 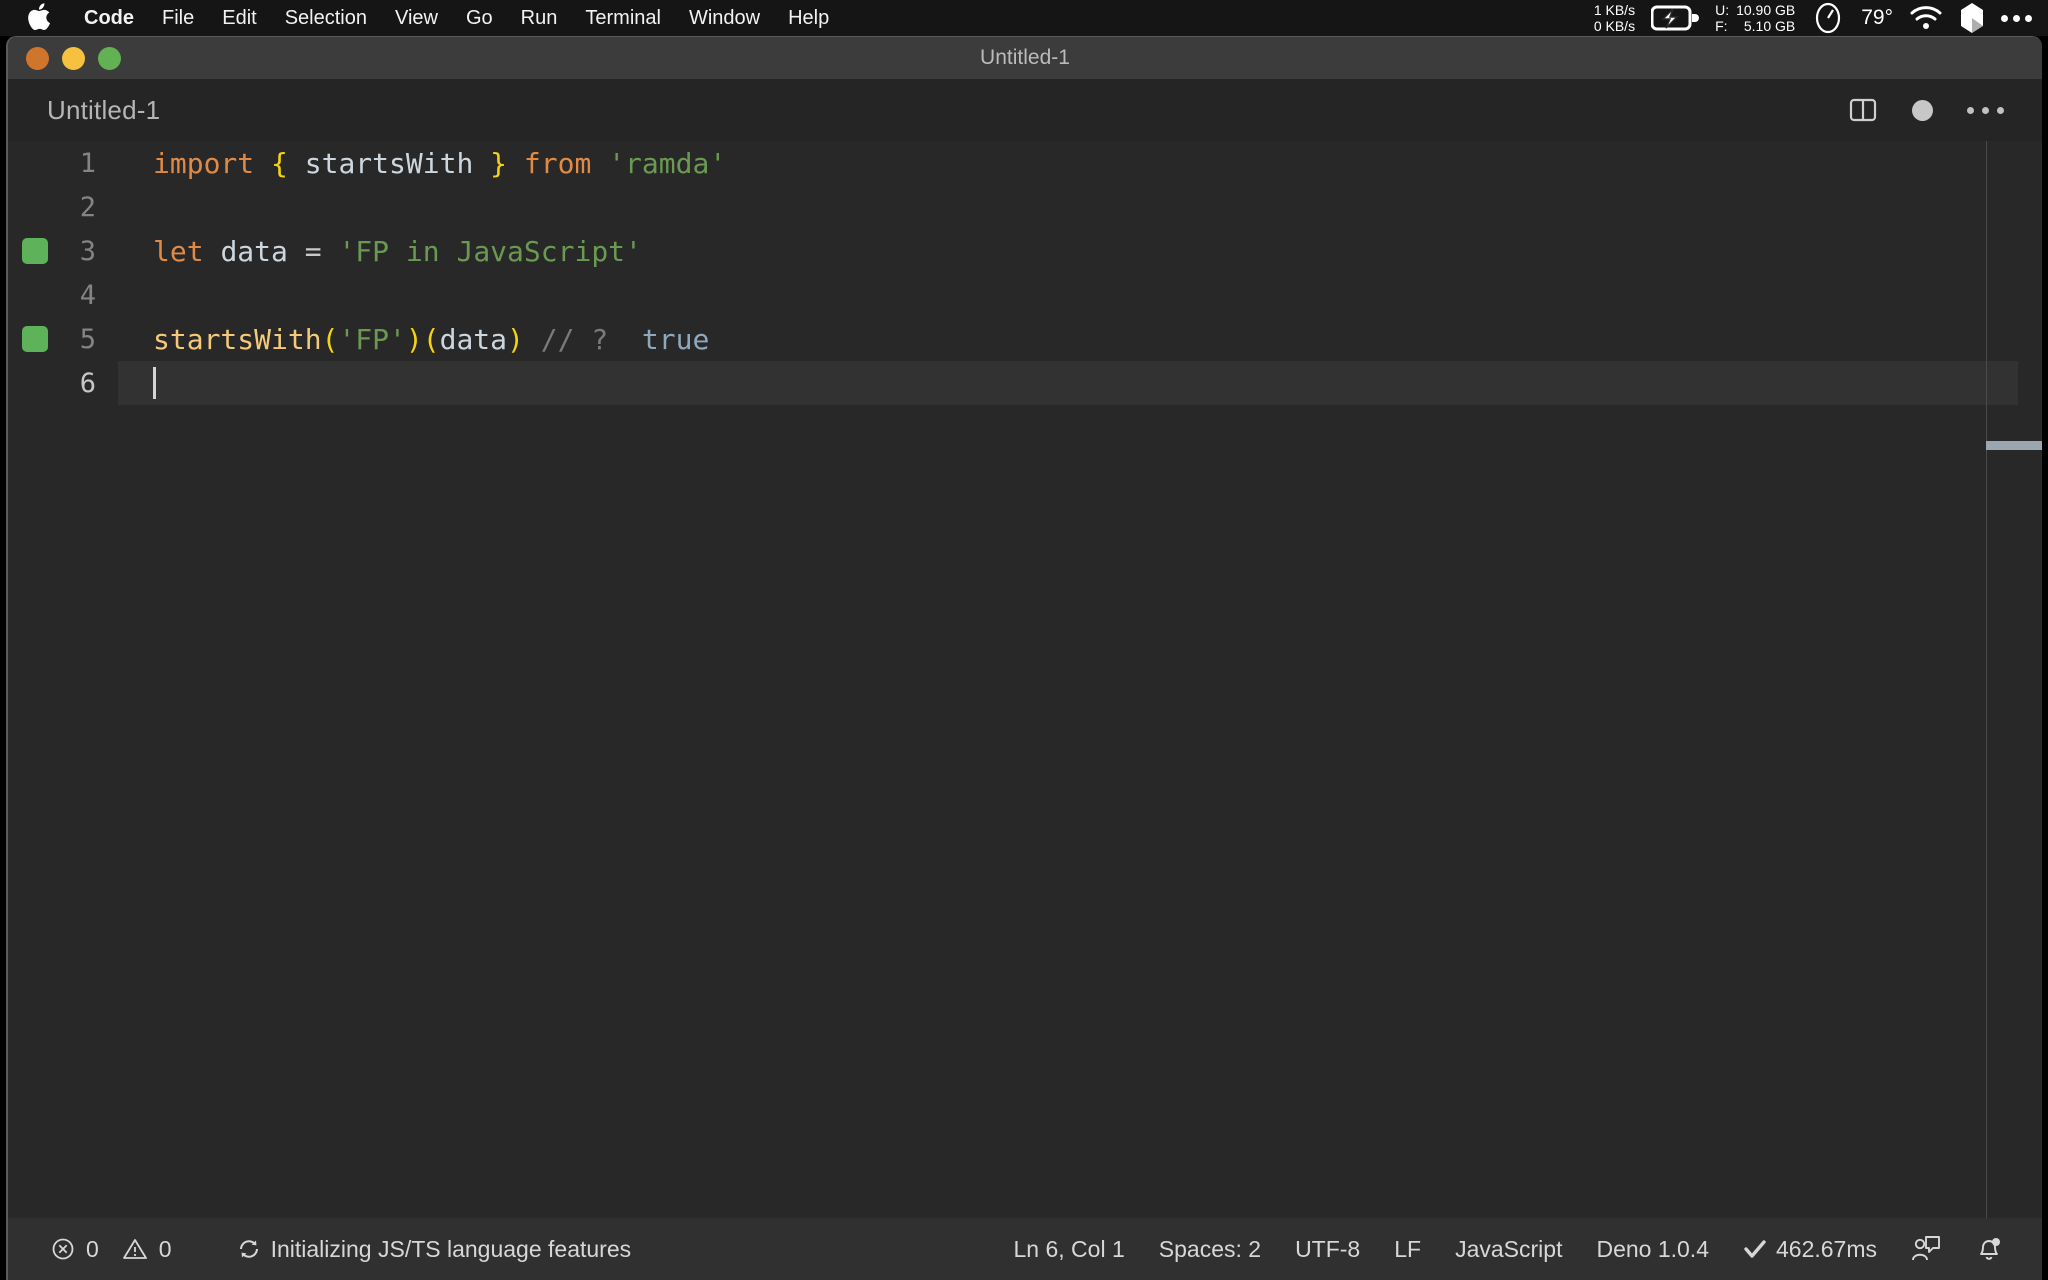 I want to click on tab-untitled-1: Untitled-1, so click(x=103, y=110).